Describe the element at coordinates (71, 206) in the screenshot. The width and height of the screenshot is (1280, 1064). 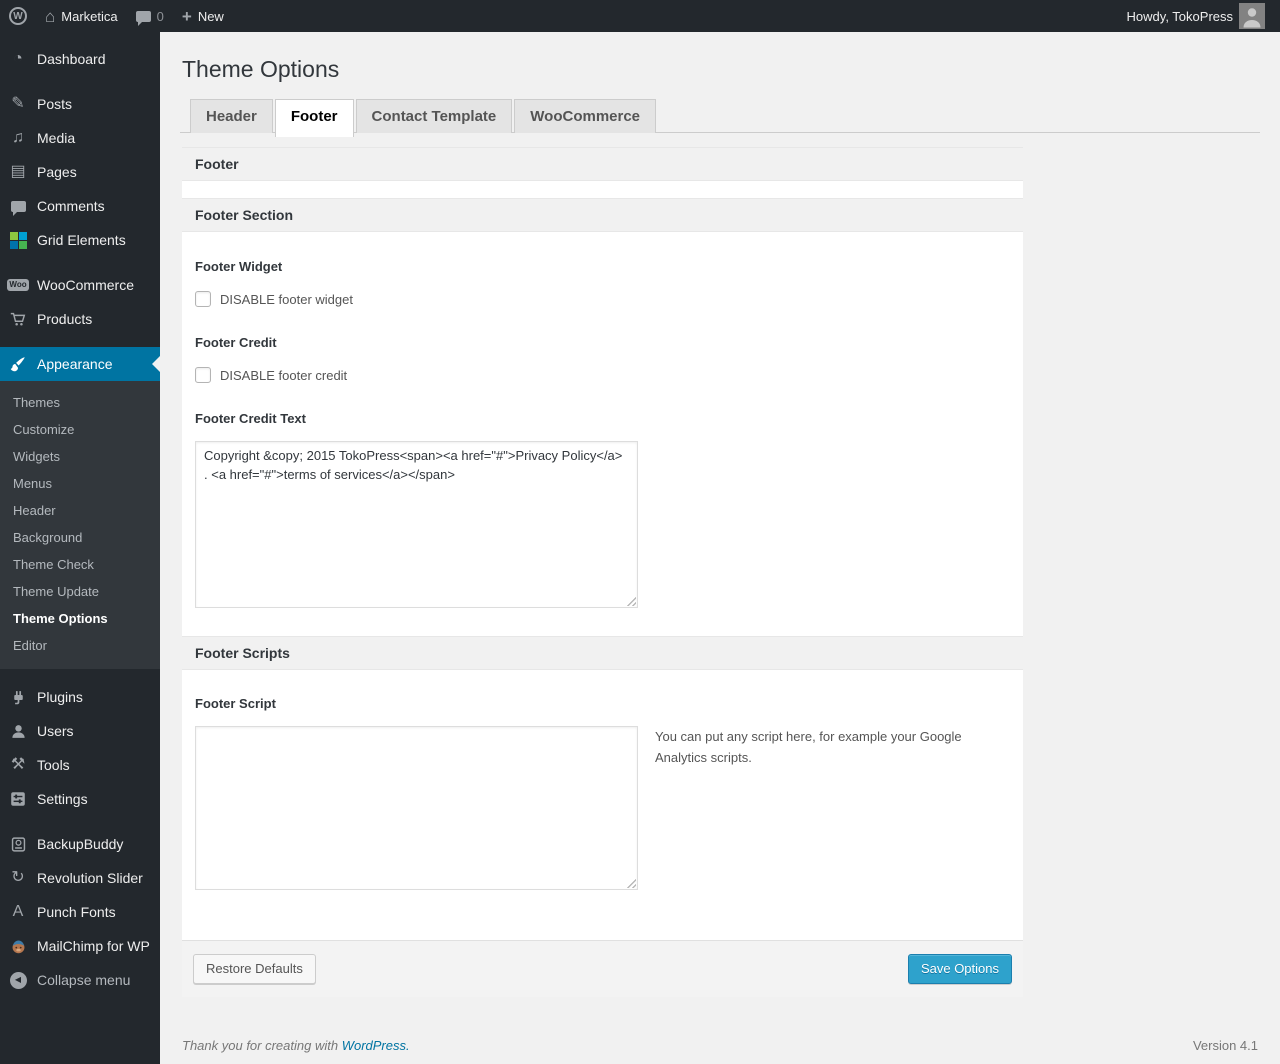
I see `sidebar-item-label: Comments` at that location.